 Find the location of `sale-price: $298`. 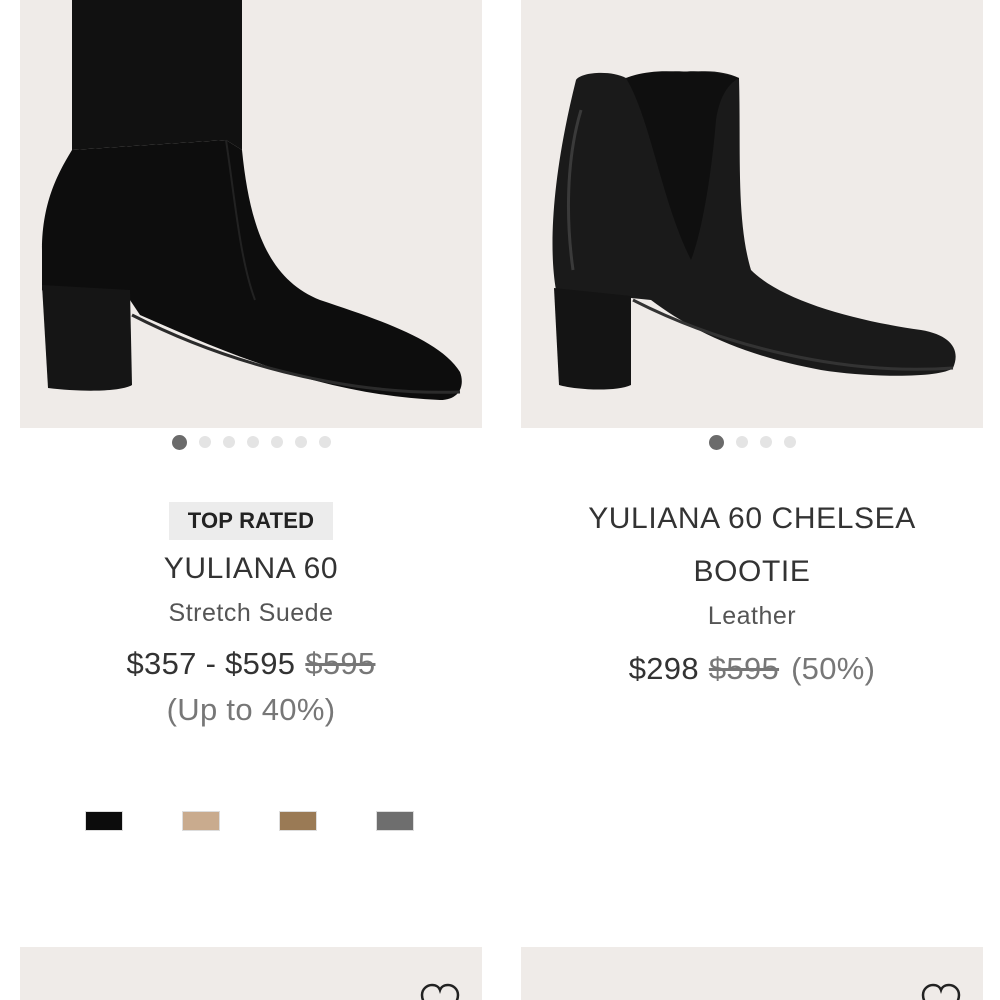

sale-price: $298 is located at coordinates (663, 668).